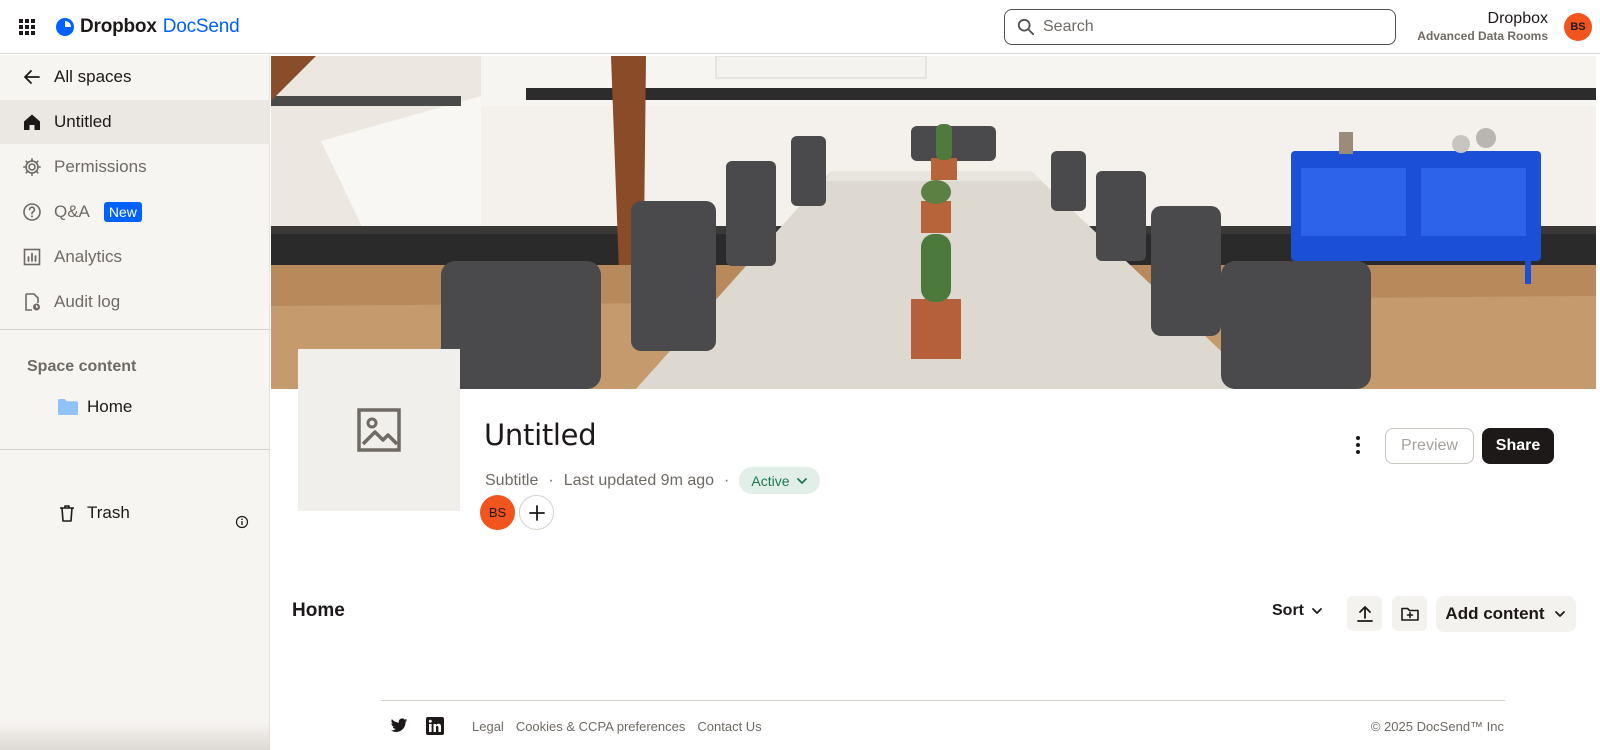 The width and height of the screenshot is (1600, 750). I want to click on sidebar-shadow, so click(135, 736).